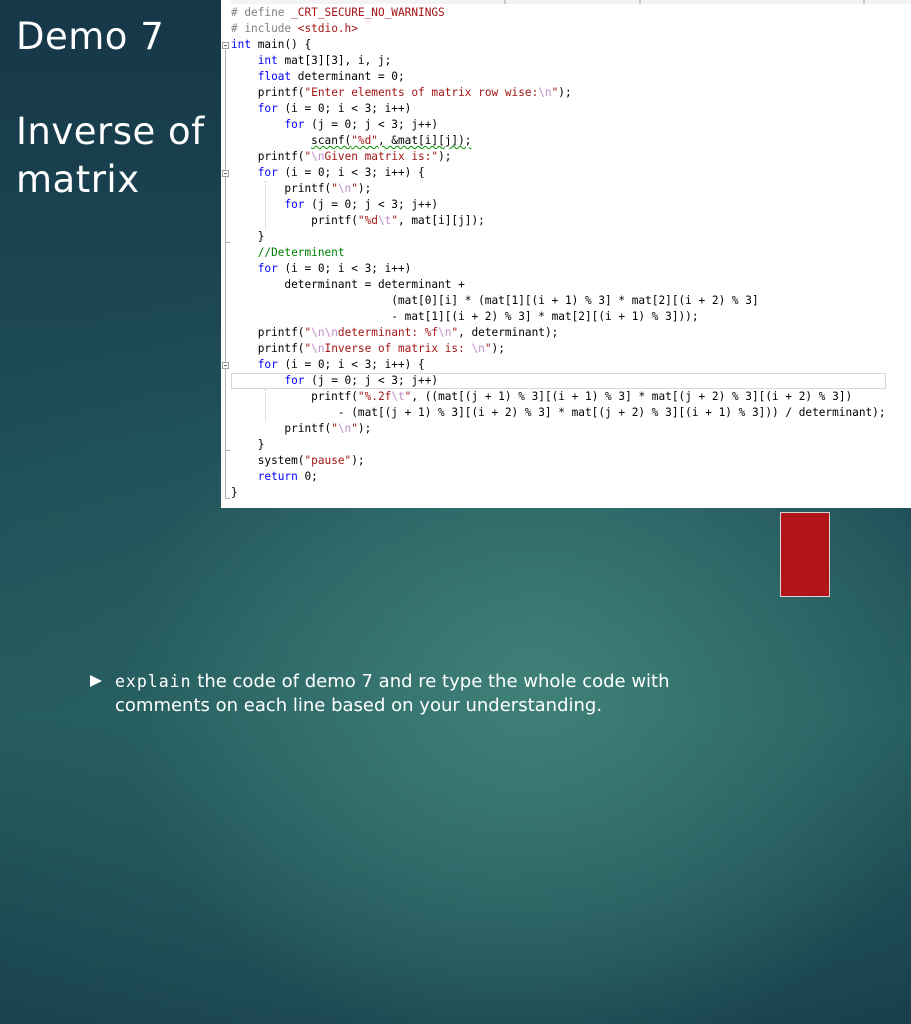  Describe the element at coordinates (558, 285) in the screenshot. I see `code-line: determinant = determinant +` at that location.